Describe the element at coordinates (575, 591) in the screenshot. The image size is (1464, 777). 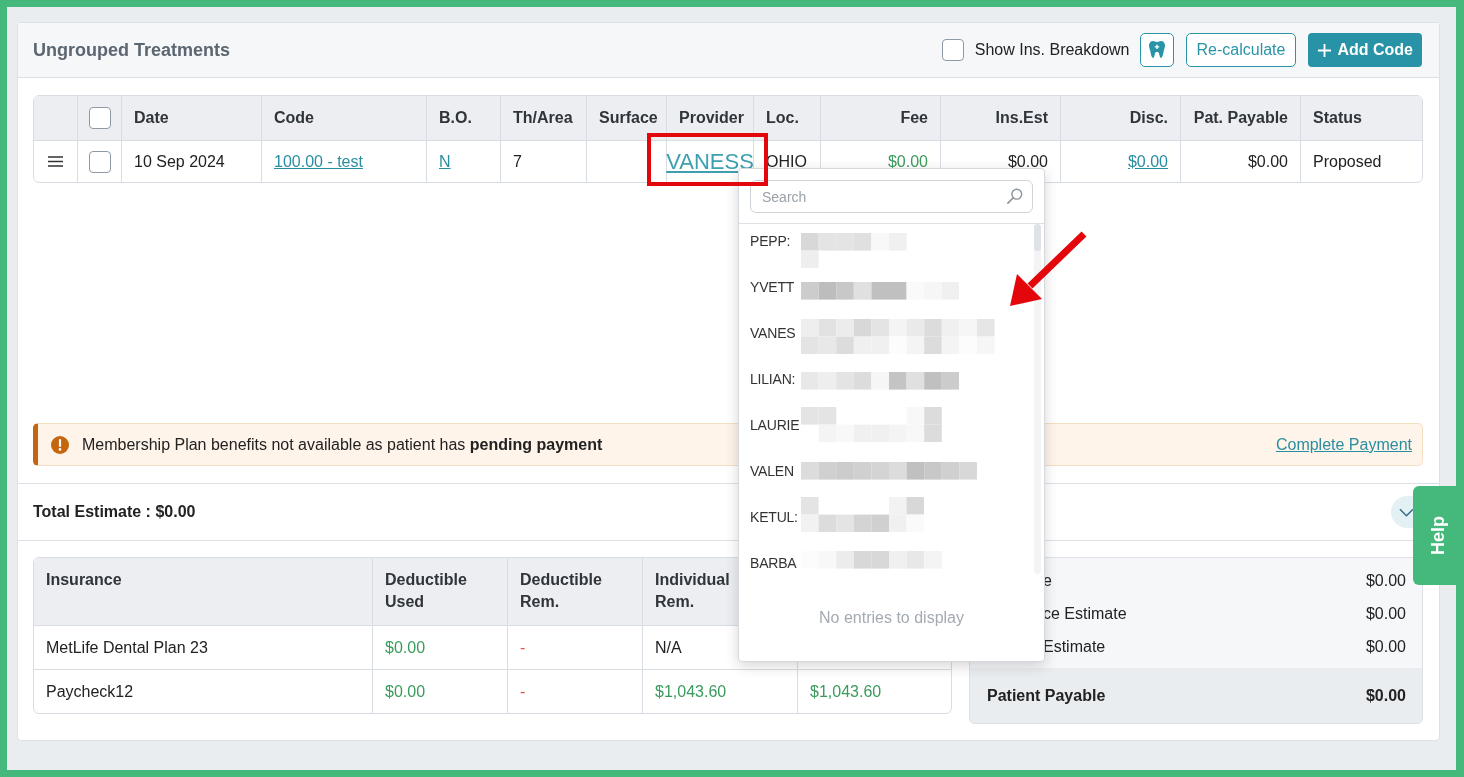
I see `column-header: Deductible Rem.` at that location.